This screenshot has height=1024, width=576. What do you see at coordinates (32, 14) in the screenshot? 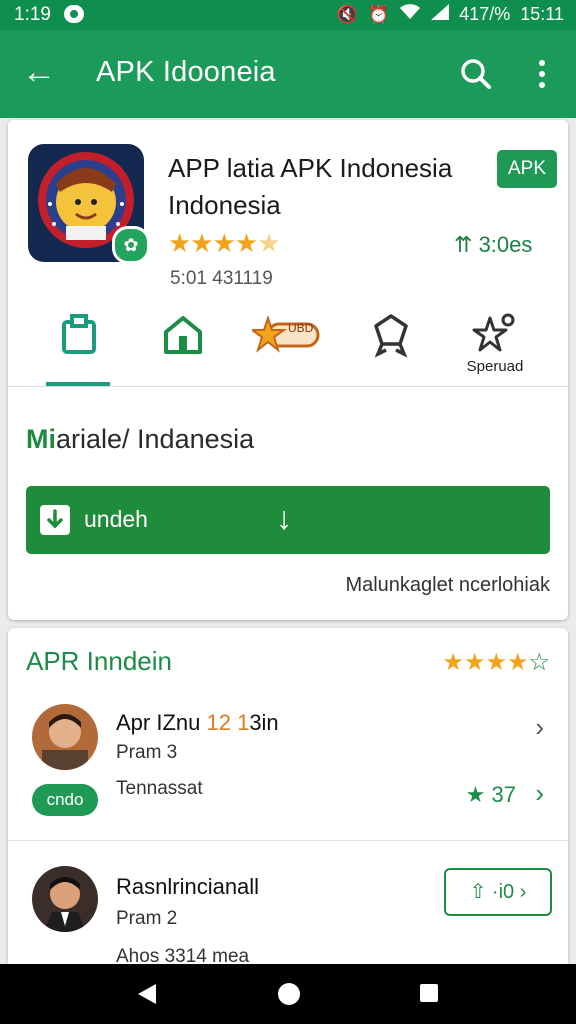
I see `status-time-left: 1:19` at bounding box center [32, 14].